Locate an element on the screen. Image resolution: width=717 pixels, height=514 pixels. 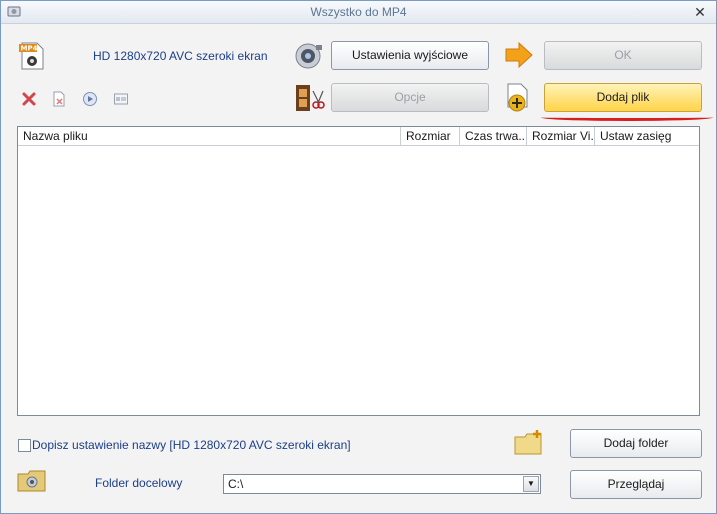
add-file-icon is located at coordinates (517, 97).